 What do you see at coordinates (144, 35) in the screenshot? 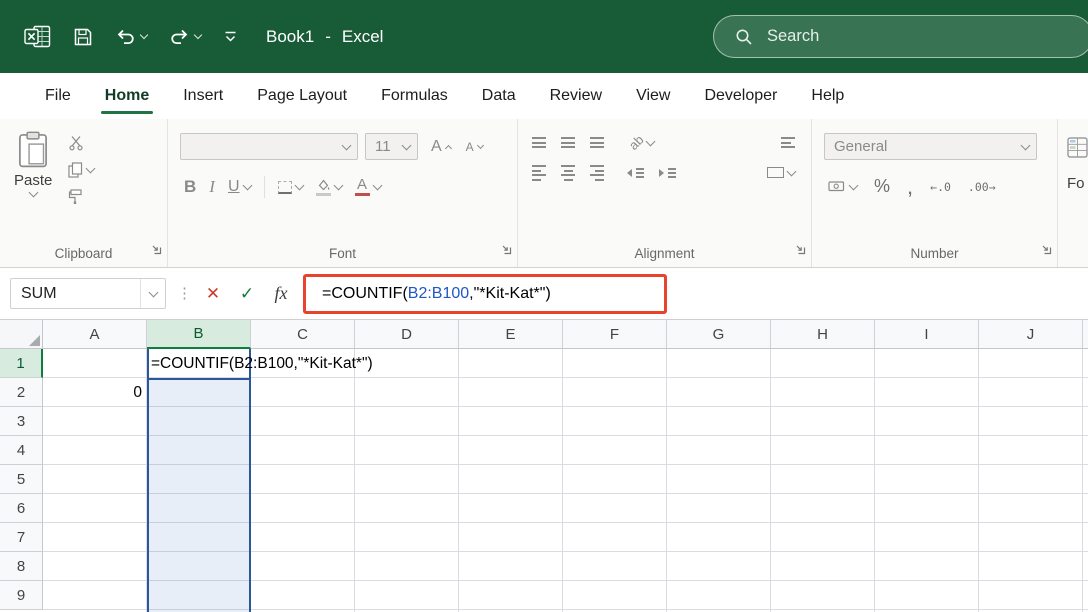
I see `undo-dropdown-icon` at bounding box center [144, 35].